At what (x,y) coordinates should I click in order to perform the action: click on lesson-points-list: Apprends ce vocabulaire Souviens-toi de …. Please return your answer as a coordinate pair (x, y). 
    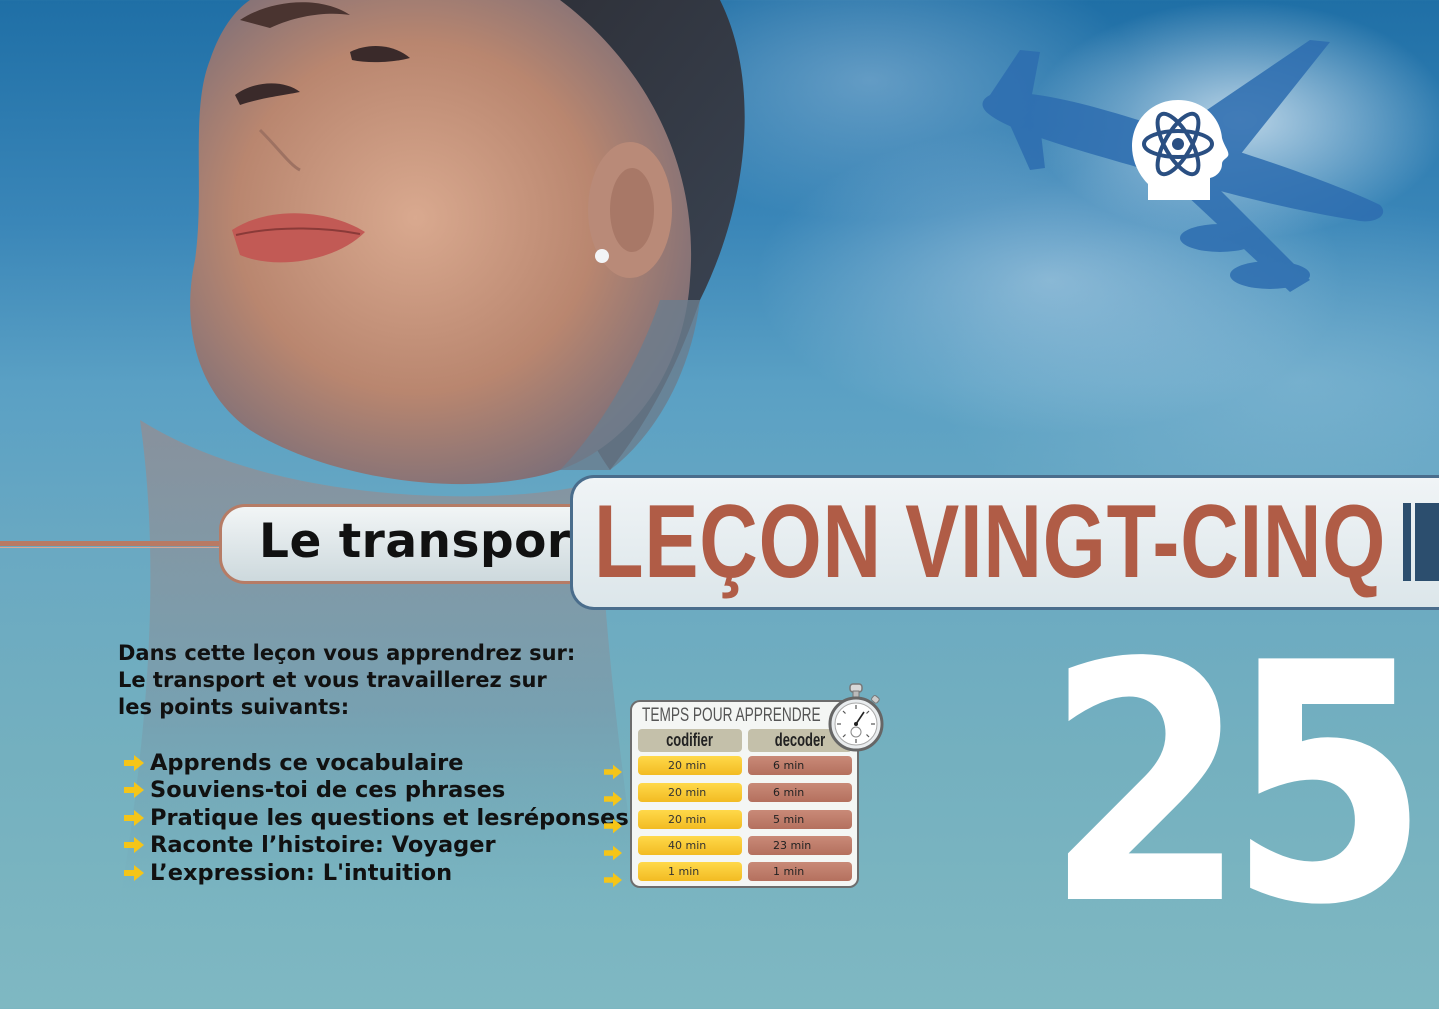
    Looking at the image, I should click on (373, 818).